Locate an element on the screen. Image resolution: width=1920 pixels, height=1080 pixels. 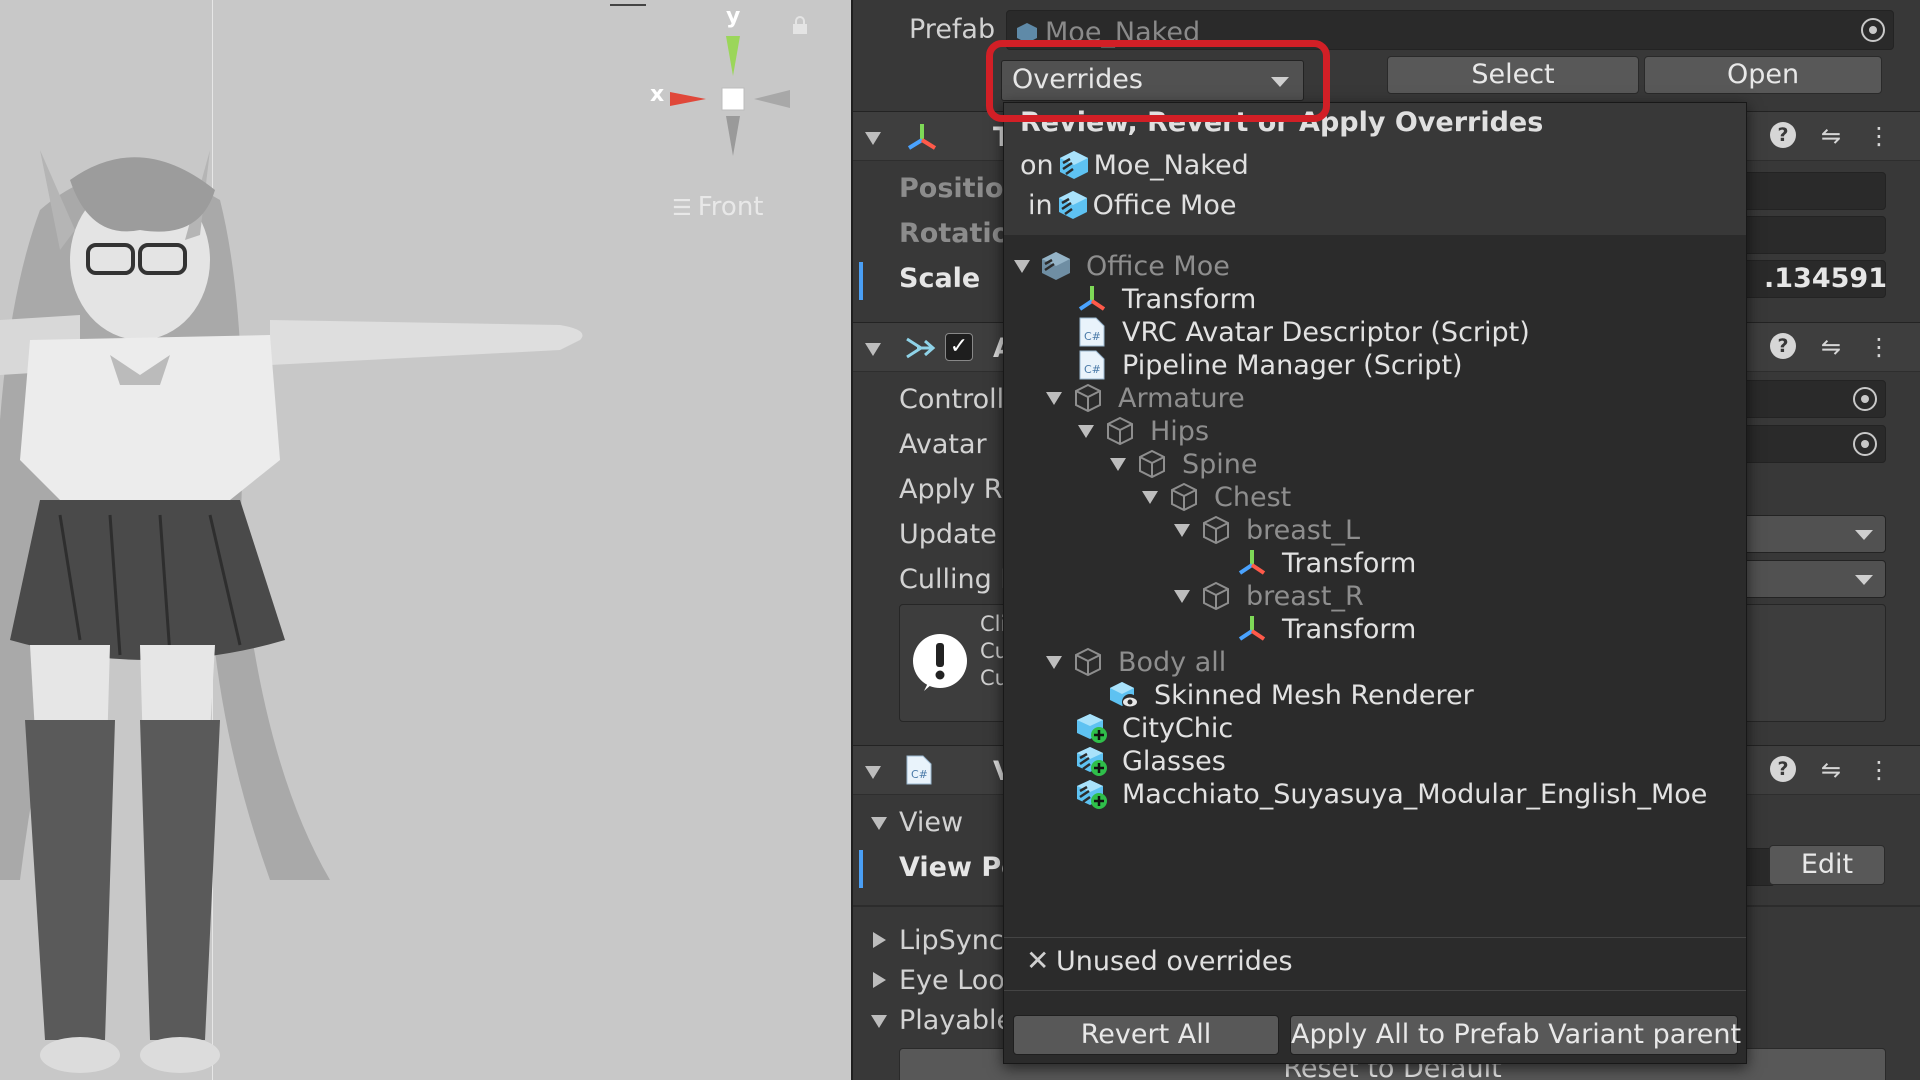
prefab-variant-icon is located at coordinates (1073, 165).